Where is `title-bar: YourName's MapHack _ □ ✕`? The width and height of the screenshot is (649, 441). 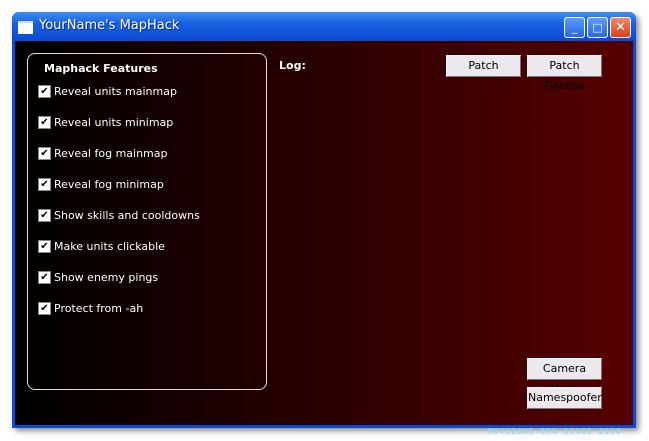
title-bar: YourName's MapHack _ □ ✕ is located at coordinates (324, 26).